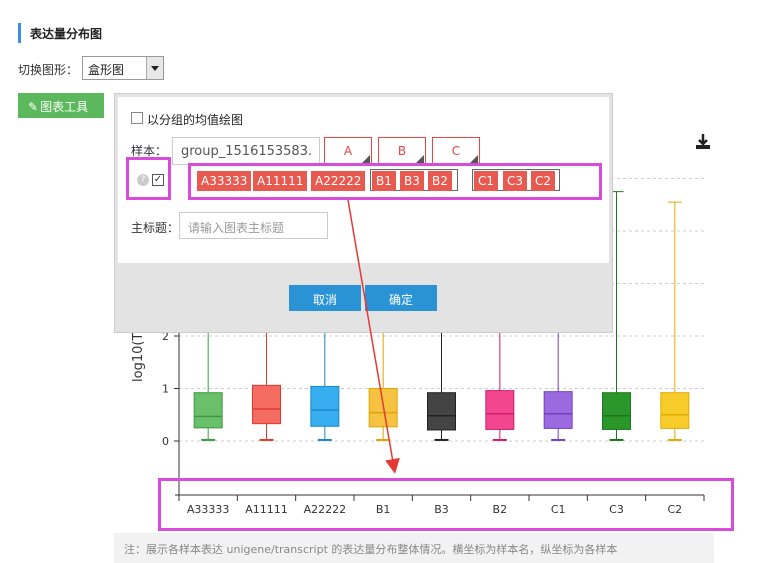  What do you see at coordinates (373, 336) in the screenshot?
I see `annotation-arrow` at bounding box center [373, 336].